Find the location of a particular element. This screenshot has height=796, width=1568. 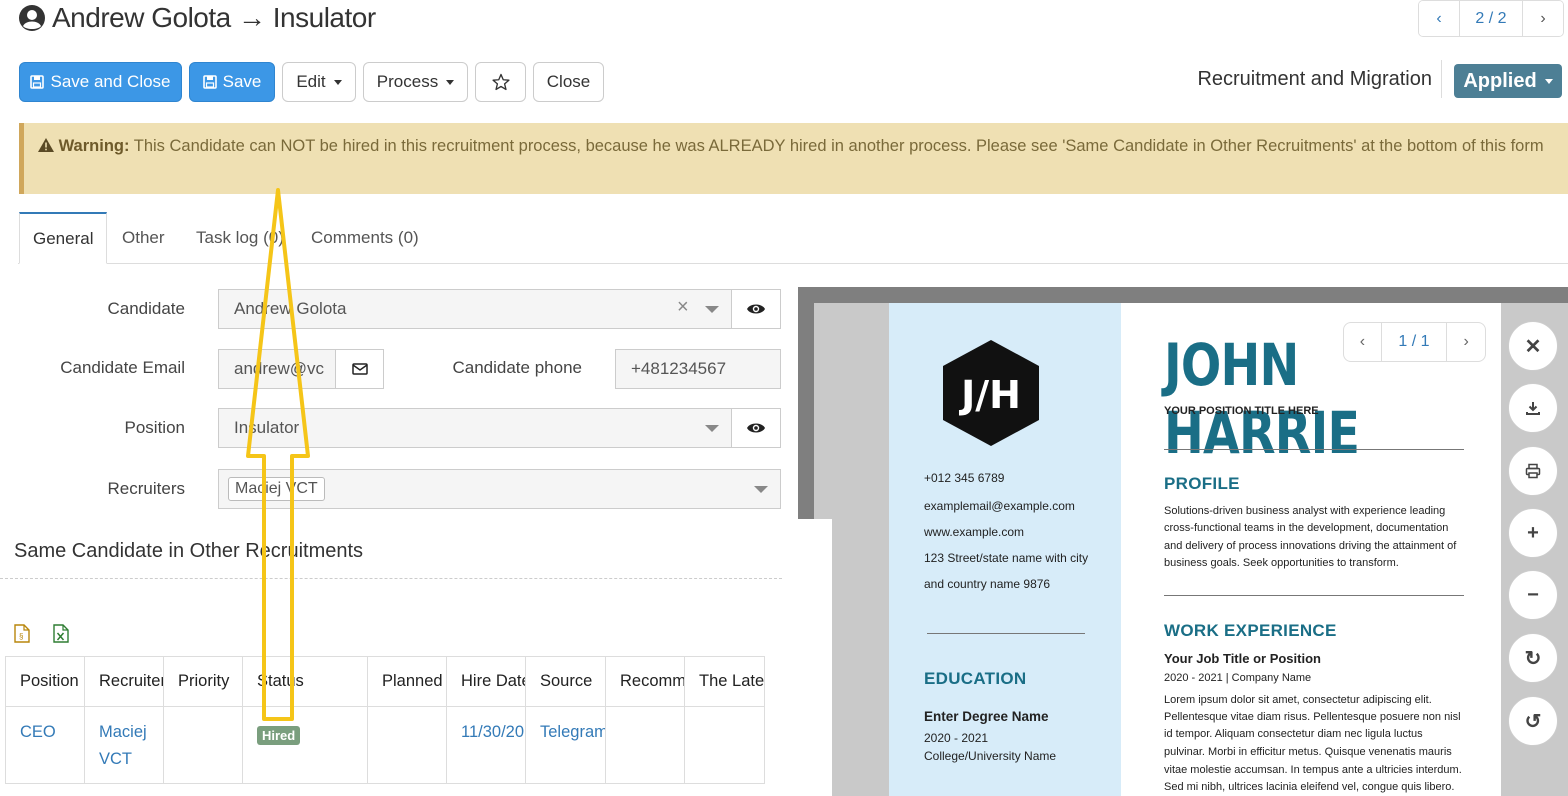

next-record-button: › is located at coordinates (1543, 18).